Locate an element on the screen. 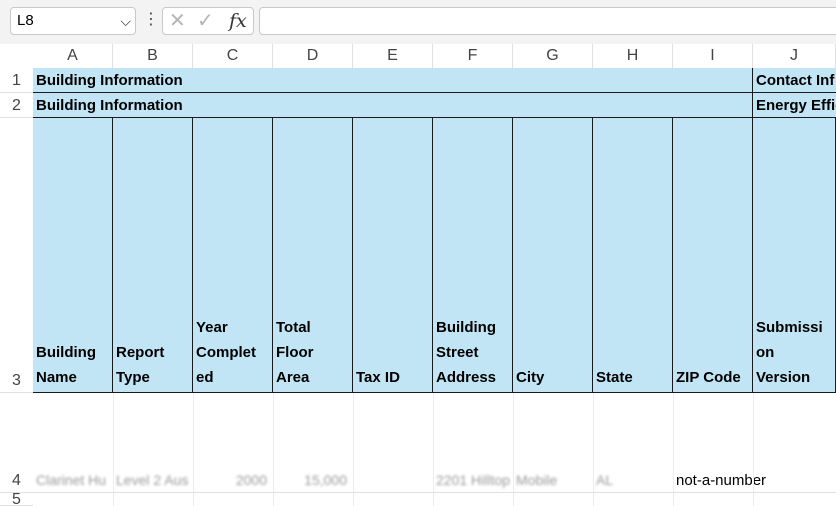 The height and width of the screenshot is (506, 836). row-header-1: 1 is located at coordinates (16, 80).